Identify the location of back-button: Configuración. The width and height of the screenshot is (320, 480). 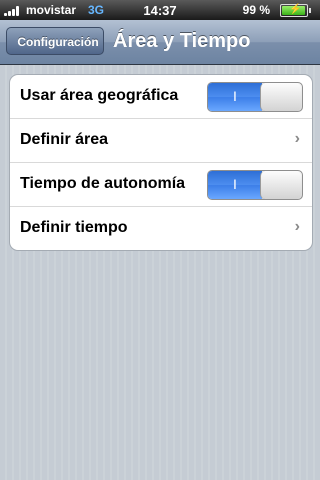
(55, 41).